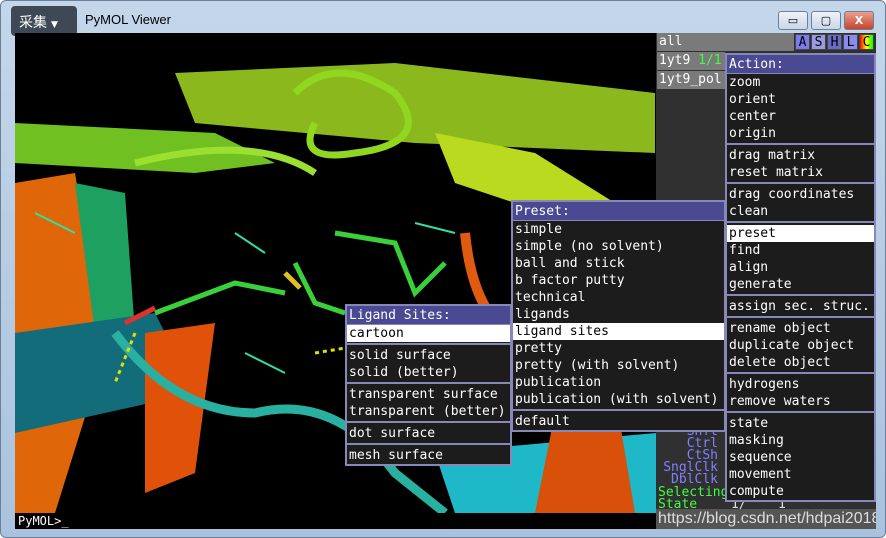 The image size is (886, 538). What do you see at coordinates (428, 372) in the screenshot?
I see `menu-item-solid-better: solid (better)` at bounding box center [428, 372].